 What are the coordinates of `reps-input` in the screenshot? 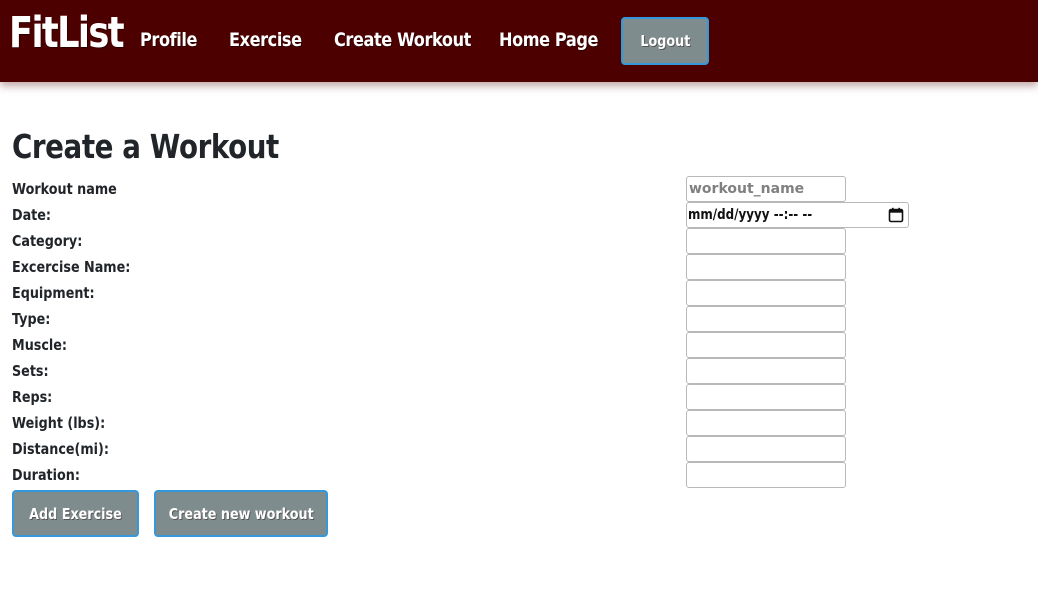 It's located at (766, 397).